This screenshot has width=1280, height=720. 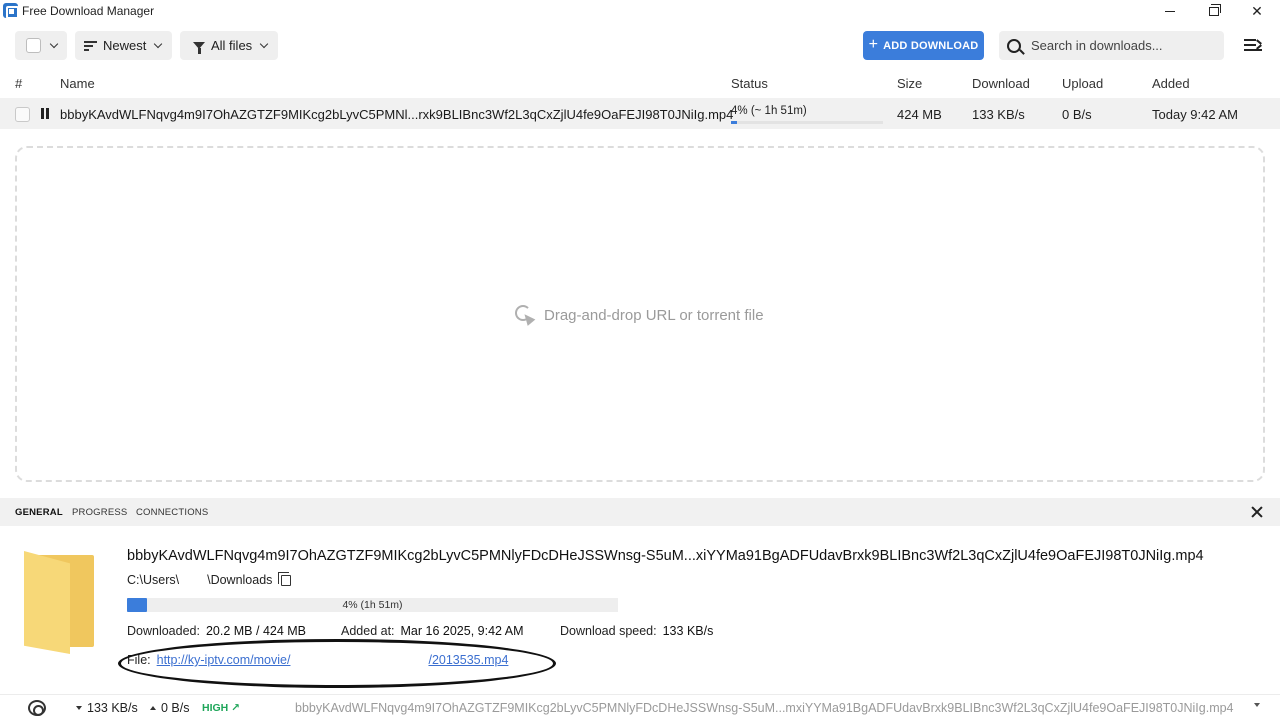 What do you see at coordinates (1001, 83) in the screenshot?
I see `column-header-download: Download` at bounding box center [1001, 83].